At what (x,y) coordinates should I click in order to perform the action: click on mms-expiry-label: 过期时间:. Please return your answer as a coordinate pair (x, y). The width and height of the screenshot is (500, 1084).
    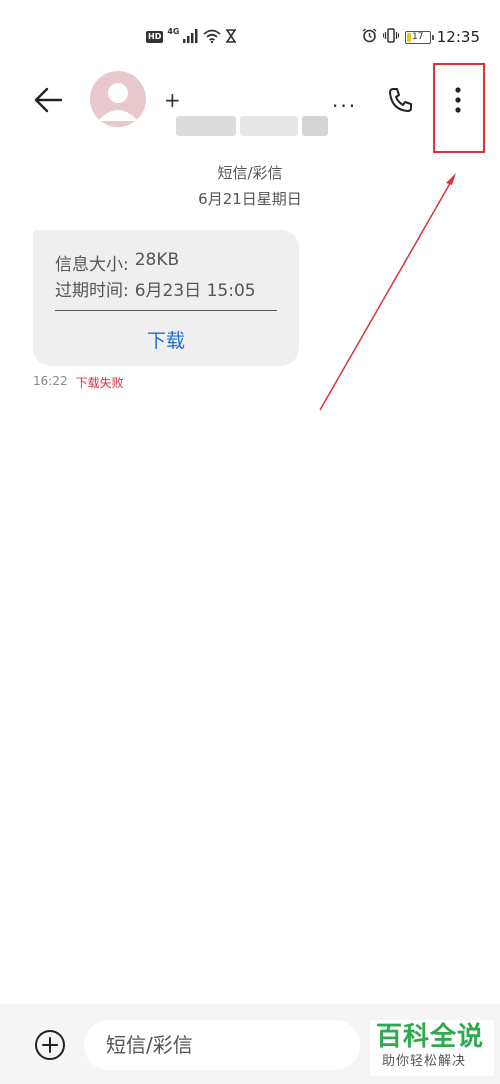
    Looking at the image, I should click on (92, 291).